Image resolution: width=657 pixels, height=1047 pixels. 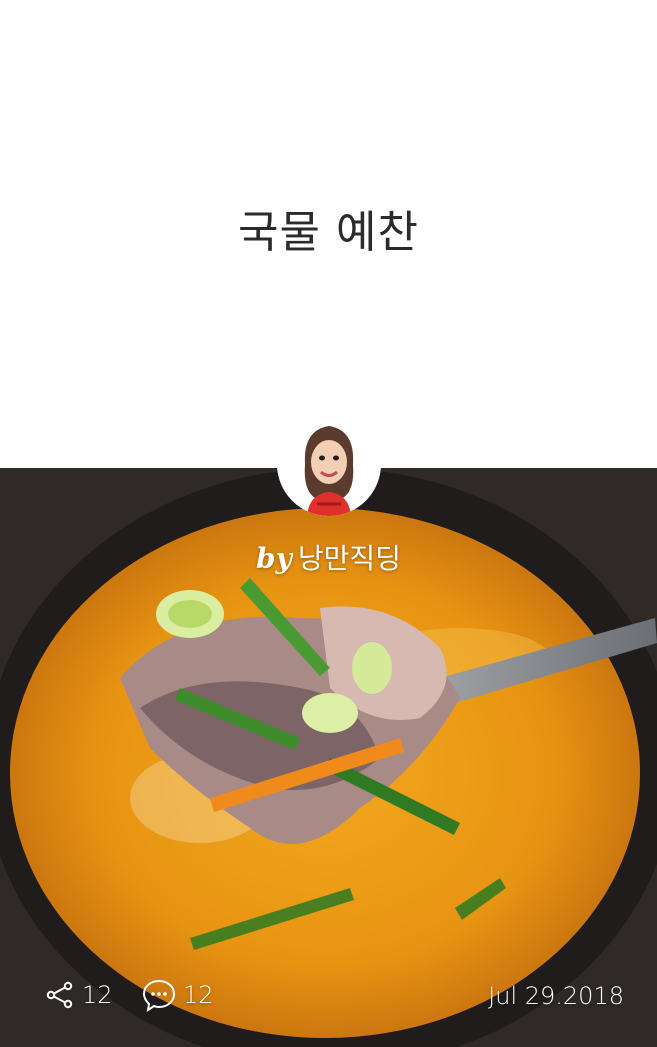 What do you see at coordinates (177, 995) in the screenshot?
I see `comments-button: 12` at bounding box center [177, 995].